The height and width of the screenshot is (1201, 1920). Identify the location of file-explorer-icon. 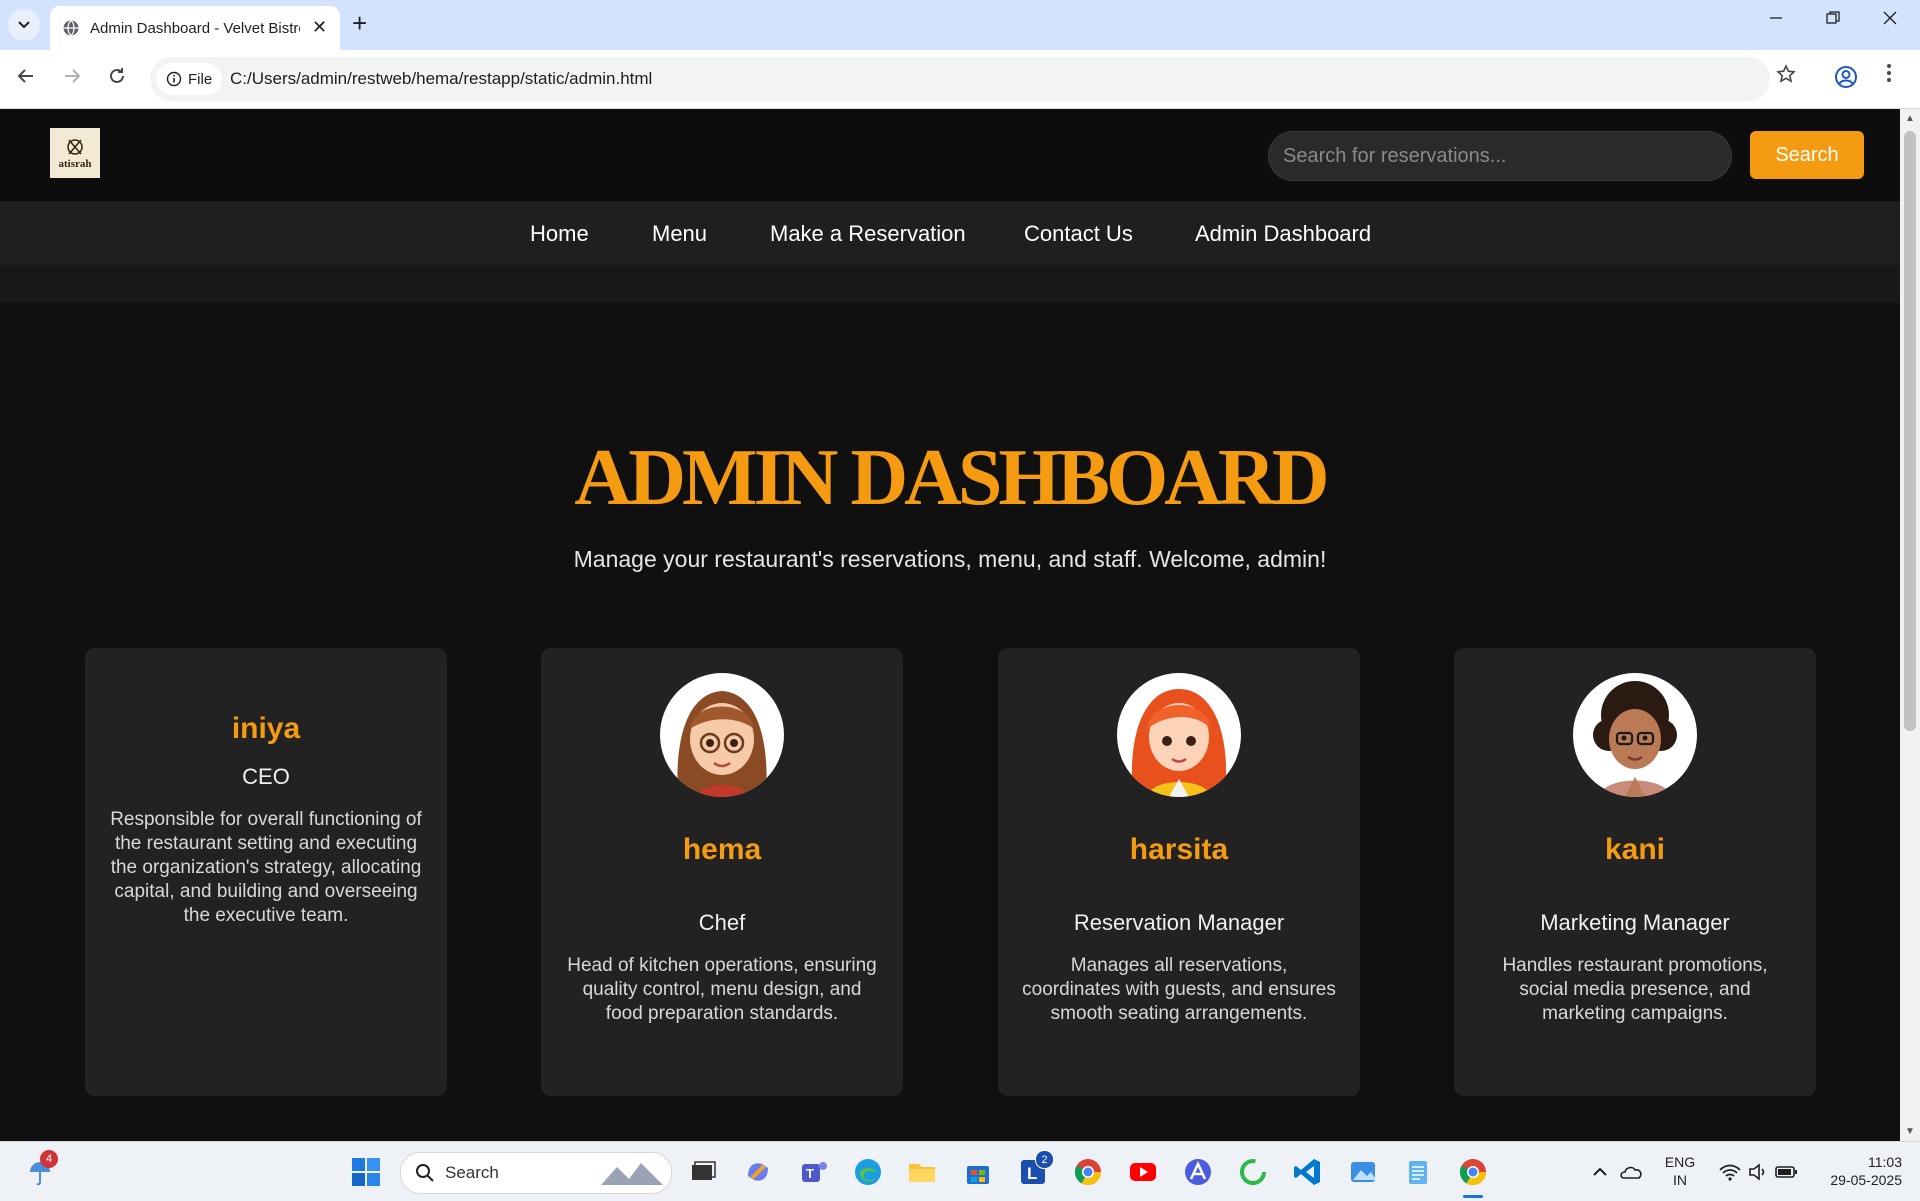
(922, 1172).